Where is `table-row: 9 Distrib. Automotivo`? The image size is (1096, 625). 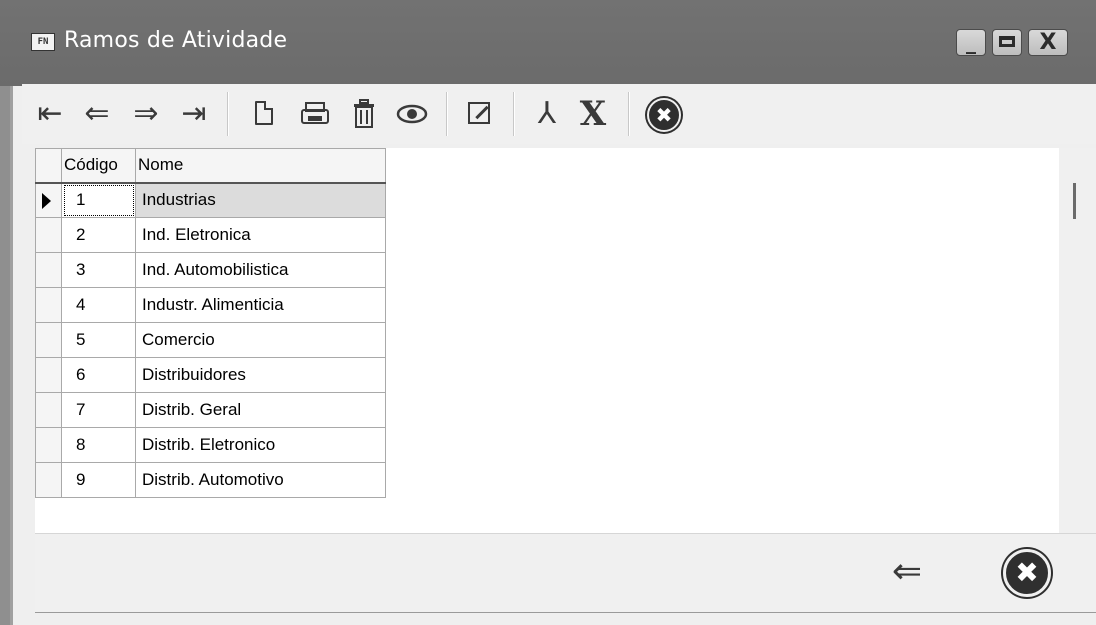
table-row: 9 Distrib. Automotivo is located at coordinates (210, 480).